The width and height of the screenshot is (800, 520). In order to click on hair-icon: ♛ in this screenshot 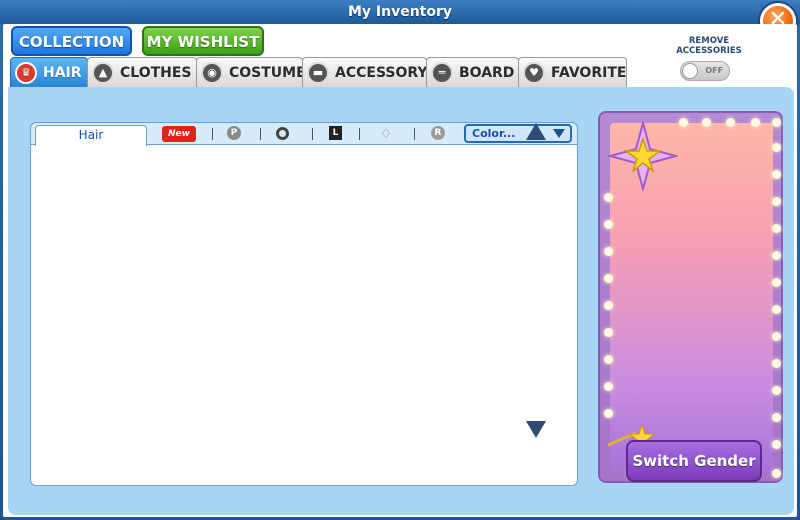, I will do `click(26, 72)`.